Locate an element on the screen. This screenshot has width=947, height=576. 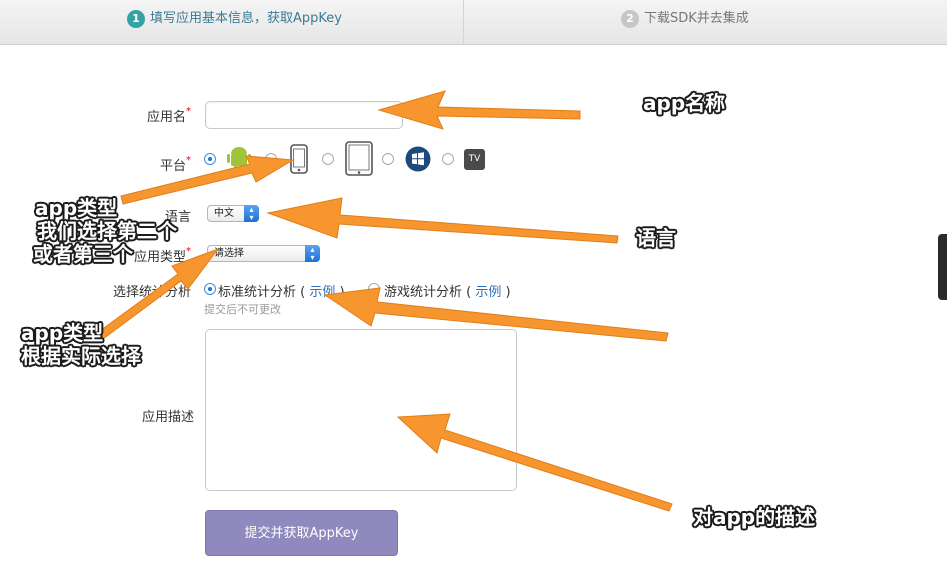
arrow-language is located at coordinates (442, 220).